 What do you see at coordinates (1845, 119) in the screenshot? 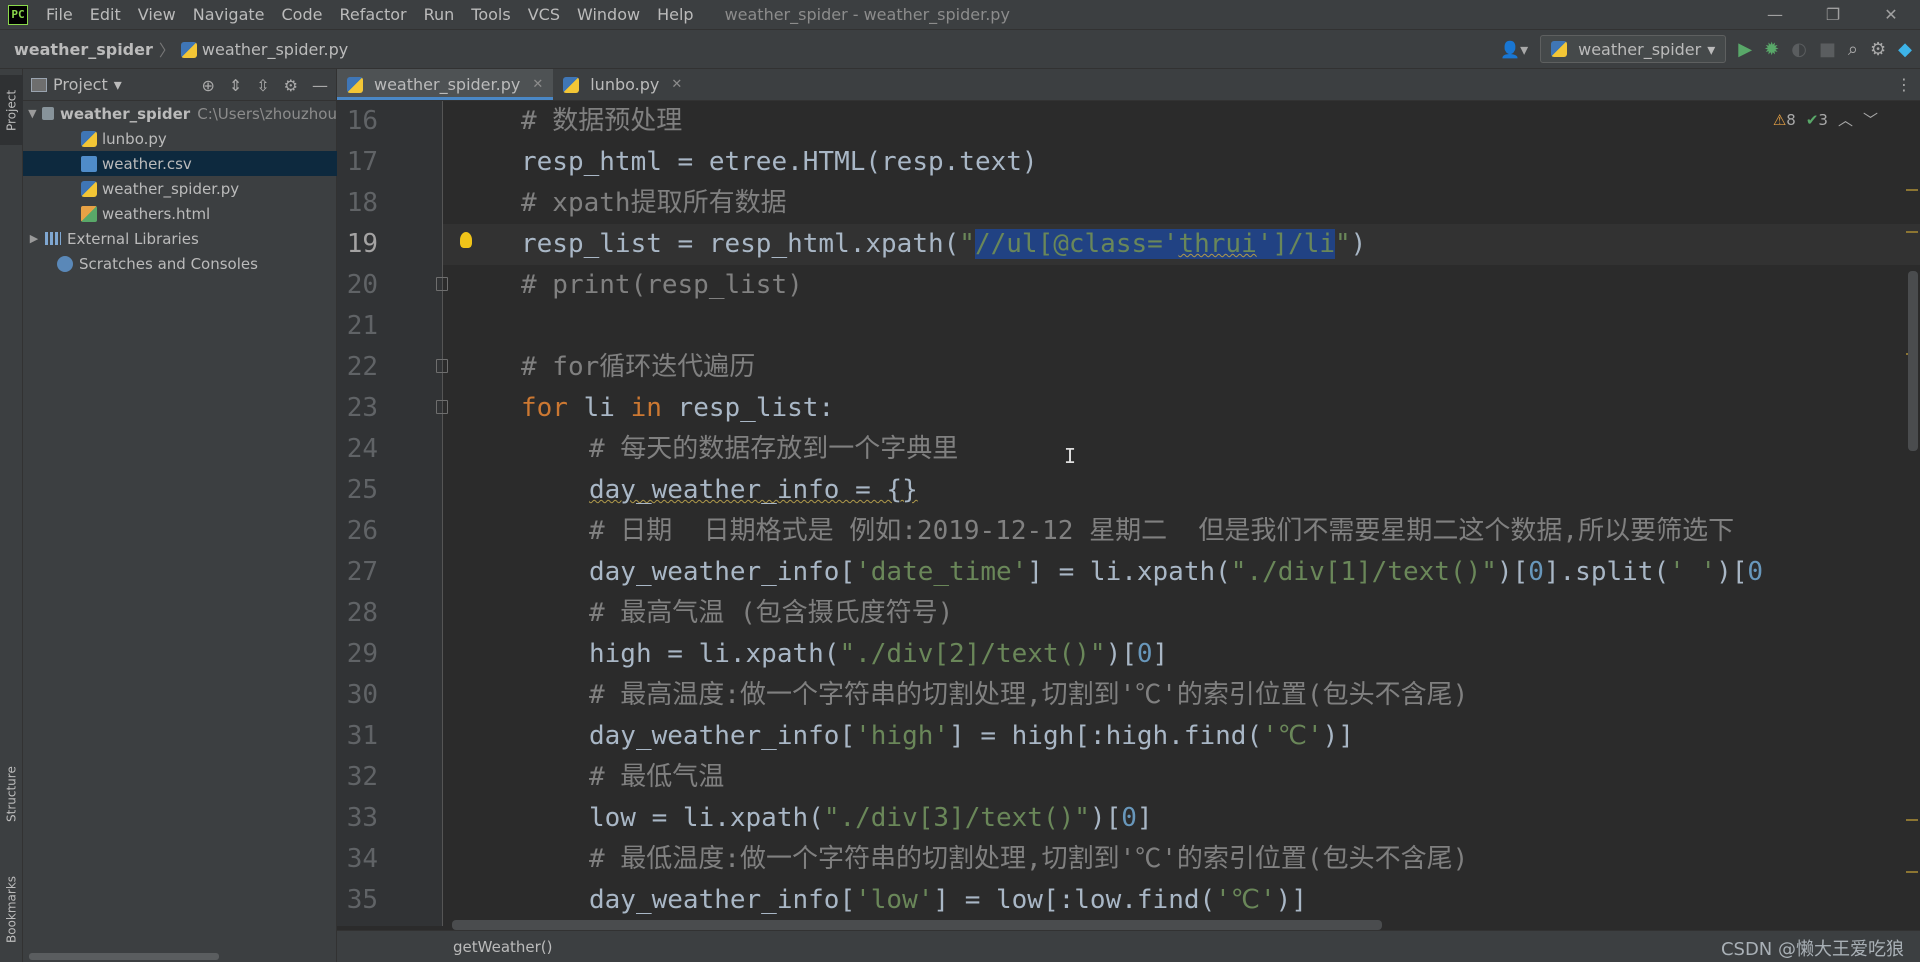
I see `previous-highlight-icon: ︿` at bounding box center [1845, 119].